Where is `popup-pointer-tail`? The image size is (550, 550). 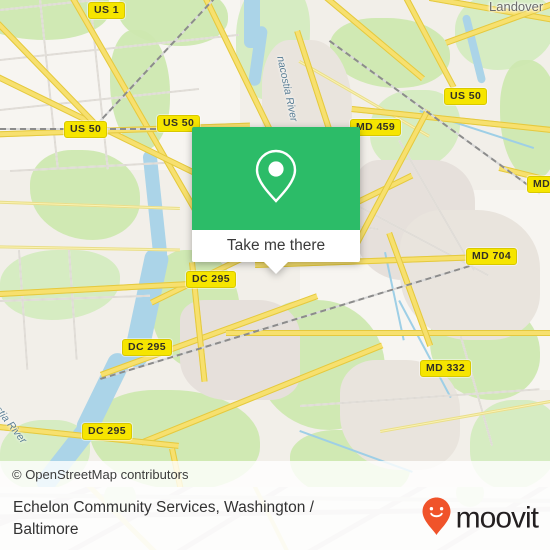
popup-pointer-tail is located at coordinates (276, 267).